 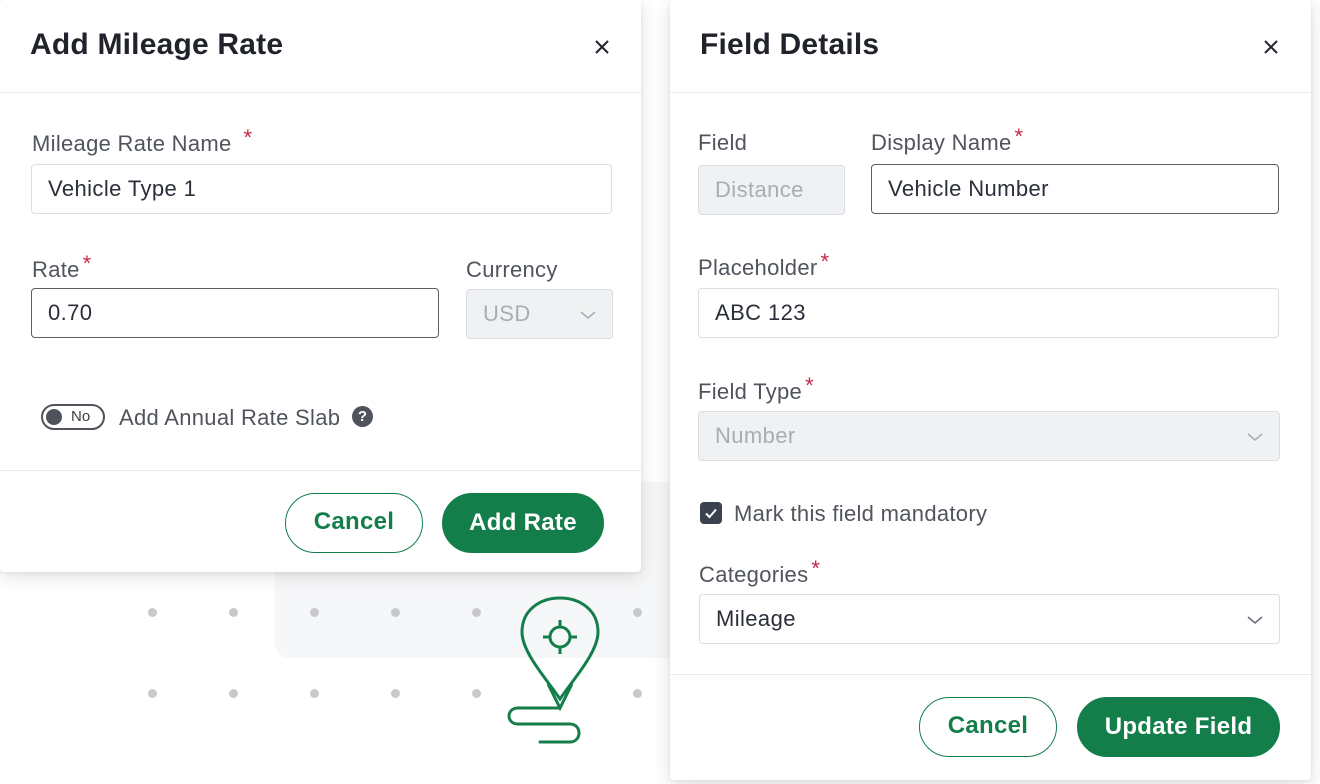 I want to click on field-type-label: Field Type *, so click(x=756, y=388).